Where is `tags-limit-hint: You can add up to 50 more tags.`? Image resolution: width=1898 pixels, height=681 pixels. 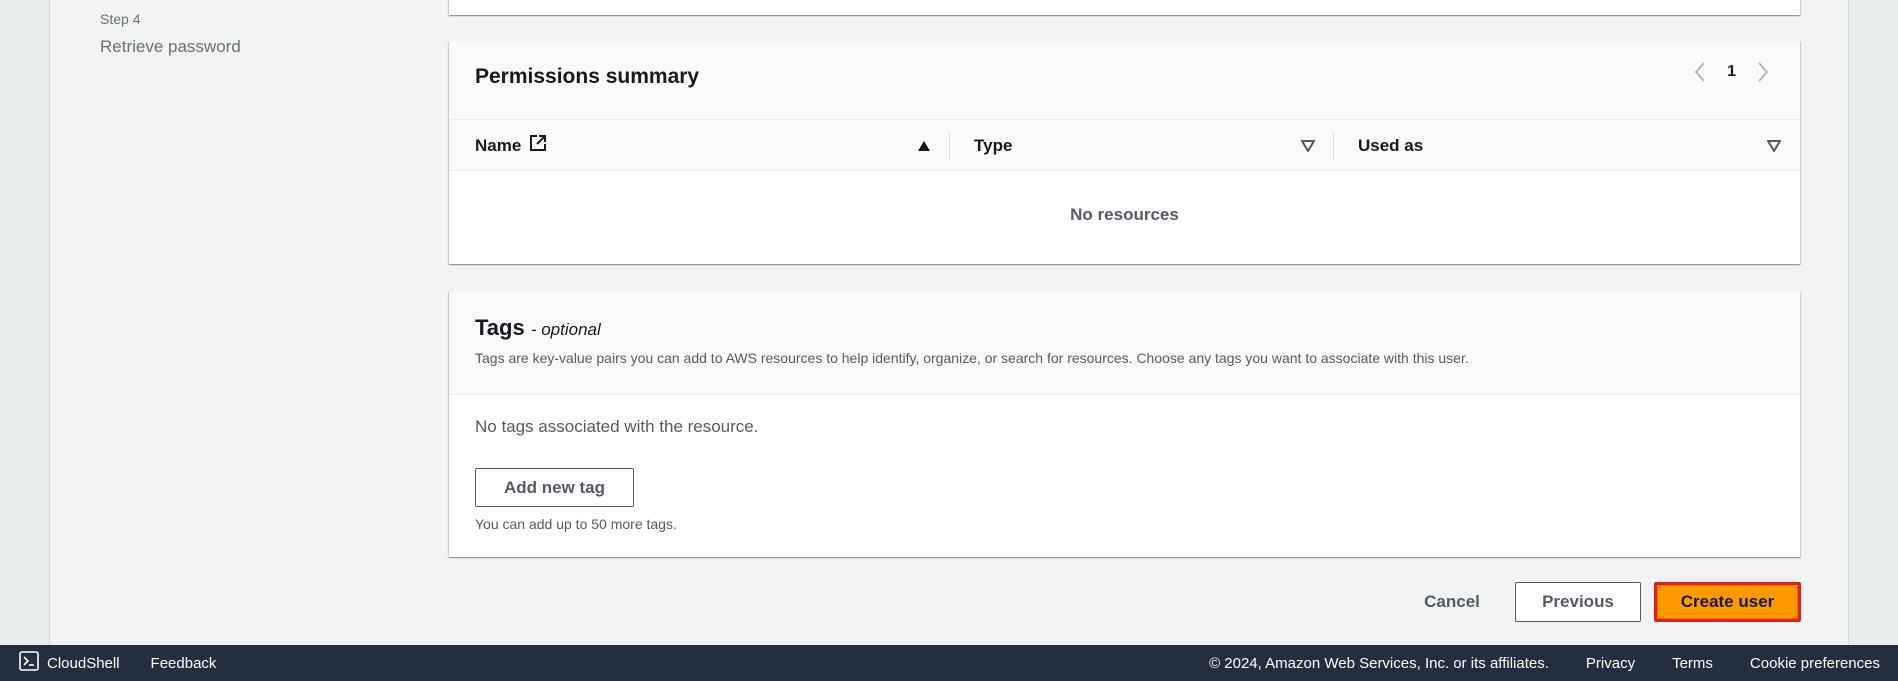 tags-limit-hint: You can add up to 50 more tags. is located at coordinates (576, 524).